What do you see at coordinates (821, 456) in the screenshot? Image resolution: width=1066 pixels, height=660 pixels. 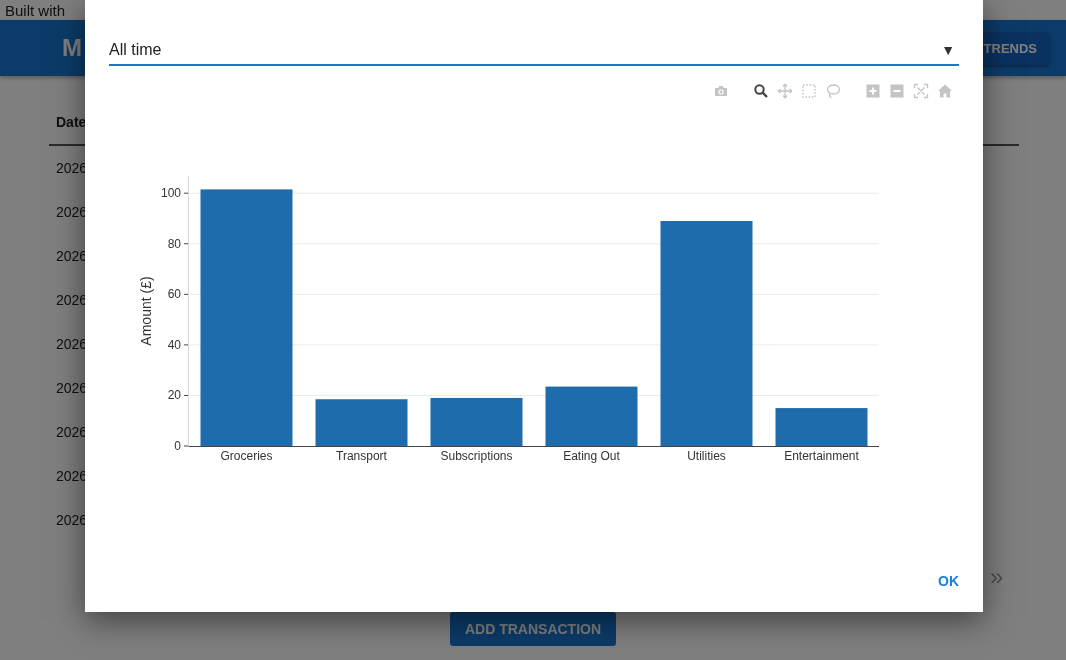 I see `x-tick-label: Entertainment` at bounding box center [821, 456].